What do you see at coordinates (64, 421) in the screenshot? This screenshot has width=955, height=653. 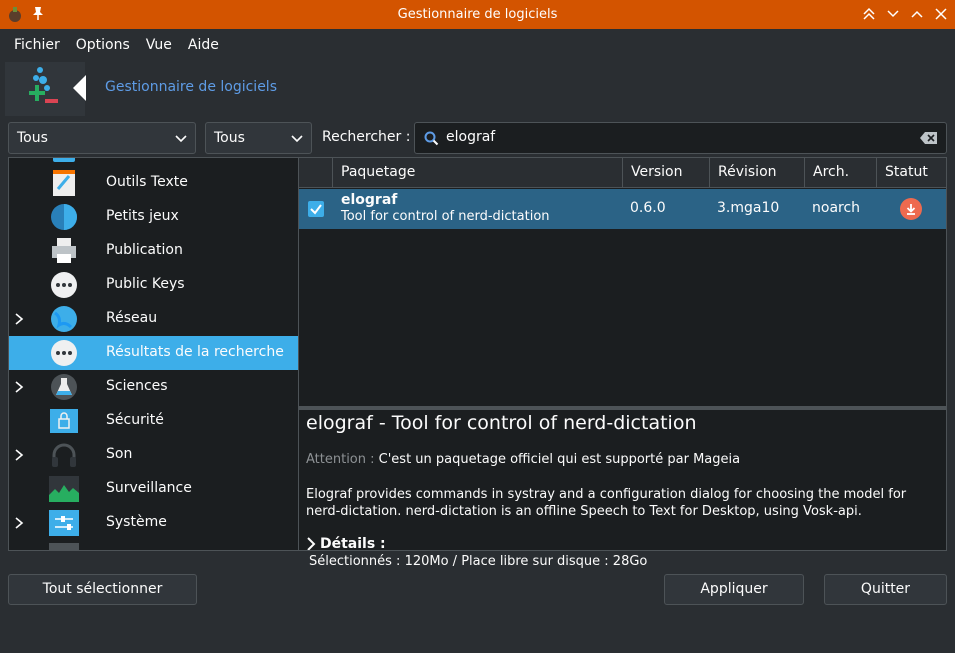 I see `lock-icon` at bounding box center [64, 421].